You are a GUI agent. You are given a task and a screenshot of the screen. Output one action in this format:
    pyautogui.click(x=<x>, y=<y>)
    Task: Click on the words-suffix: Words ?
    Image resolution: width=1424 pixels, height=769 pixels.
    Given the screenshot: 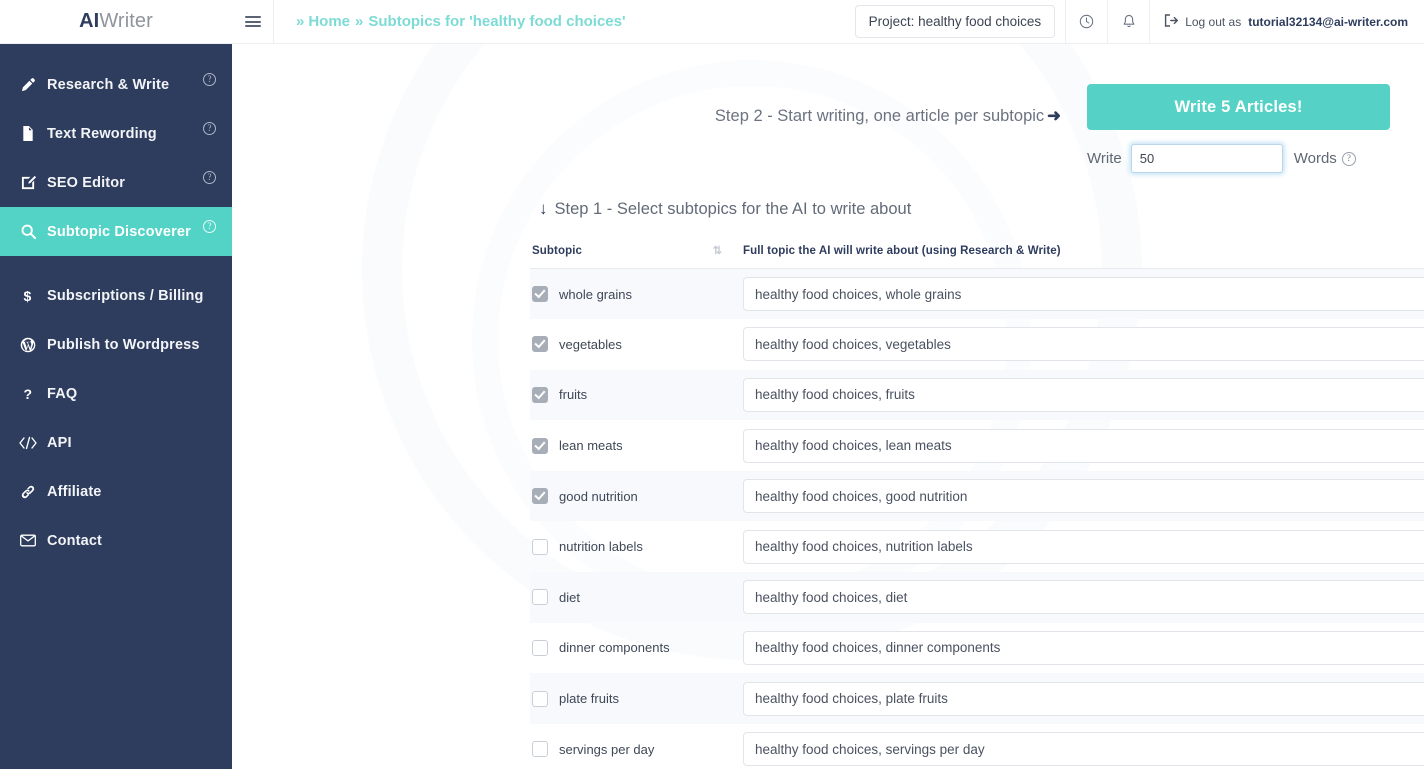 What is the action you would take?
    pyautogui.click(x=1325, y=158)
    